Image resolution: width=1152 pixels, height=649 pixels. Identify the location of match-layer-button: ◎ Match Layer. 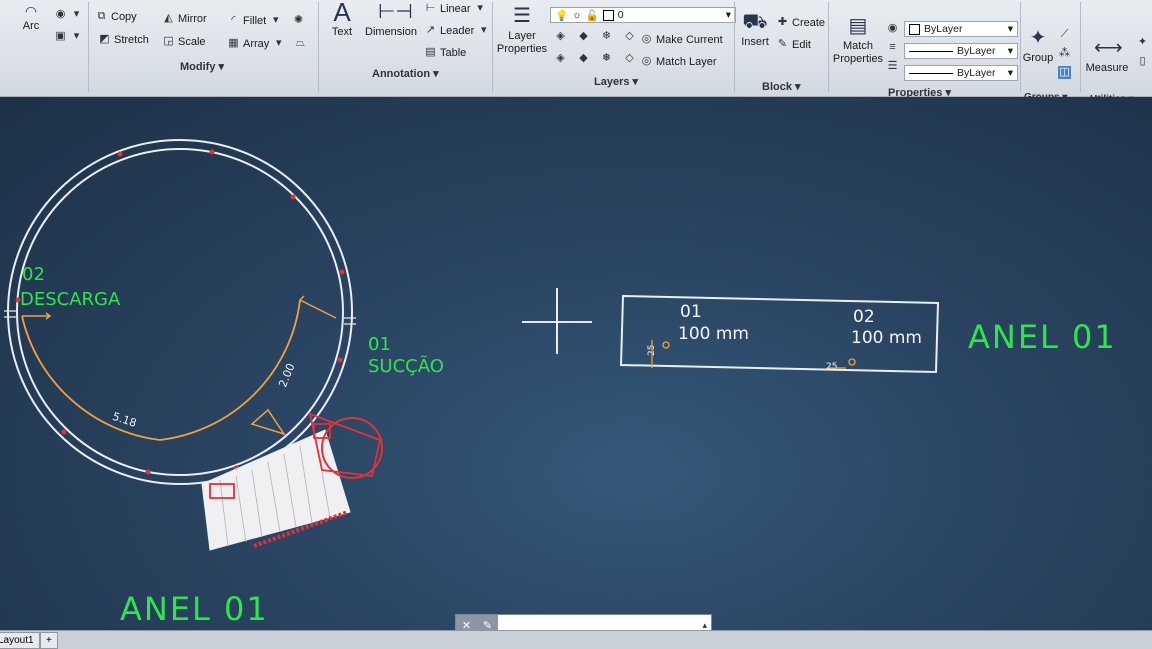
(678, 61).